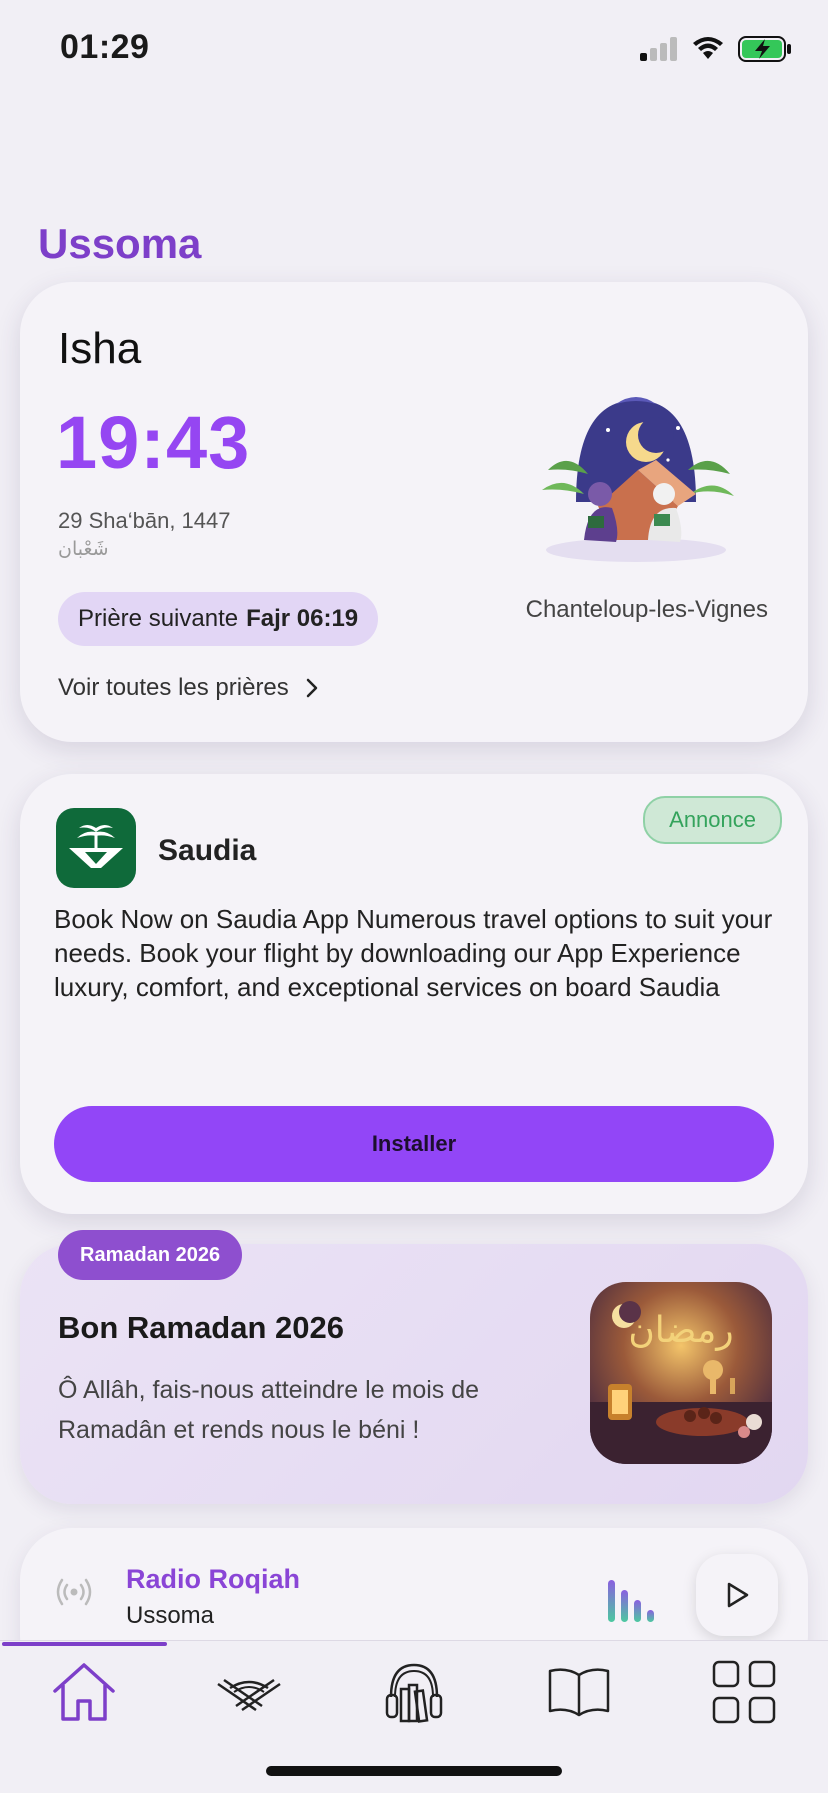 The image size is (828, 1793). What do you see at coordinates (680, 1330) in the screenshot?
I see `ramadan-image-arabic-text: رمضان` at bounding box center [680, 1330].